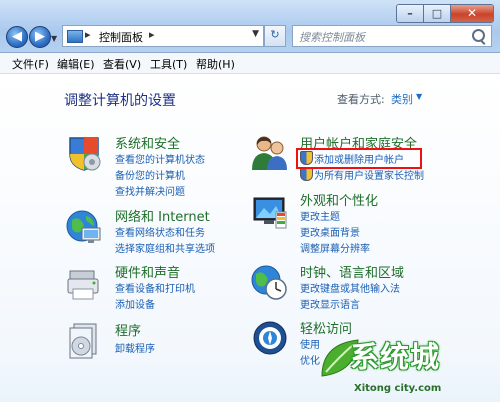 The image size is (500, 402). I want to click on menu-tools: 工具(T), so click(168, 64).